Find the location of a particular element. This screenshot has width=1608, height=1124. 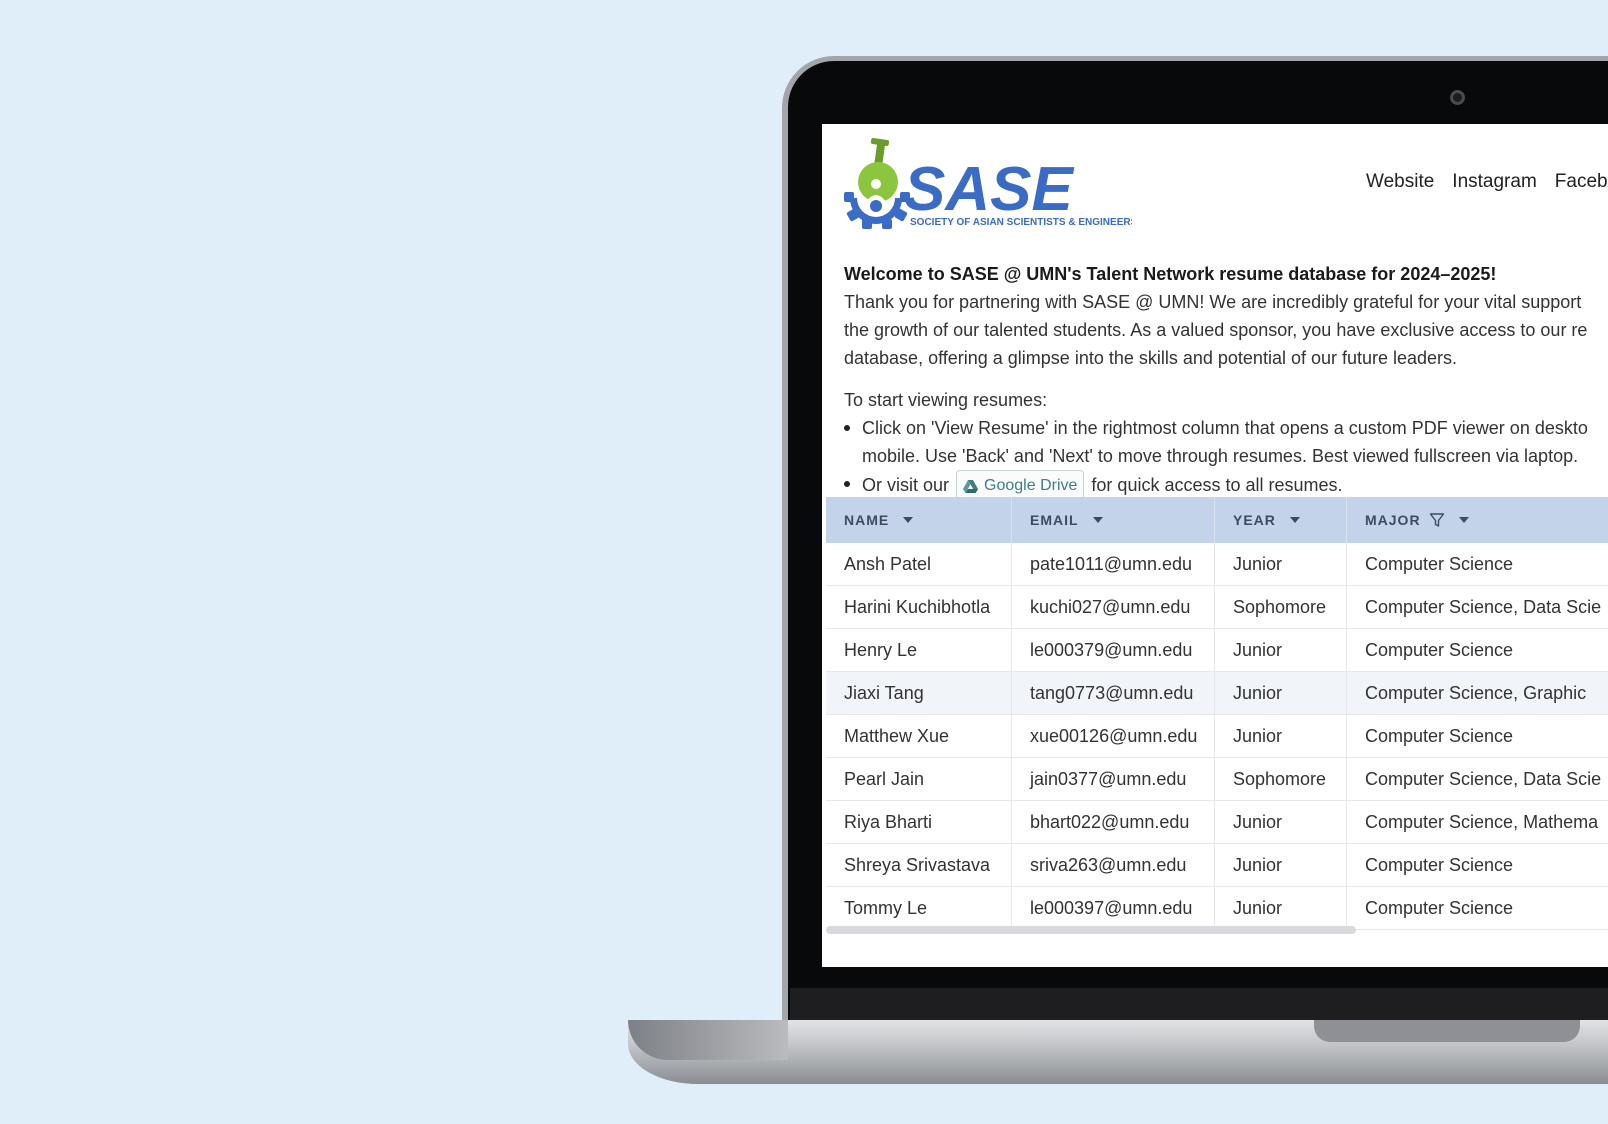

nav-website-link: Website is located at coordinates (1400, 182).